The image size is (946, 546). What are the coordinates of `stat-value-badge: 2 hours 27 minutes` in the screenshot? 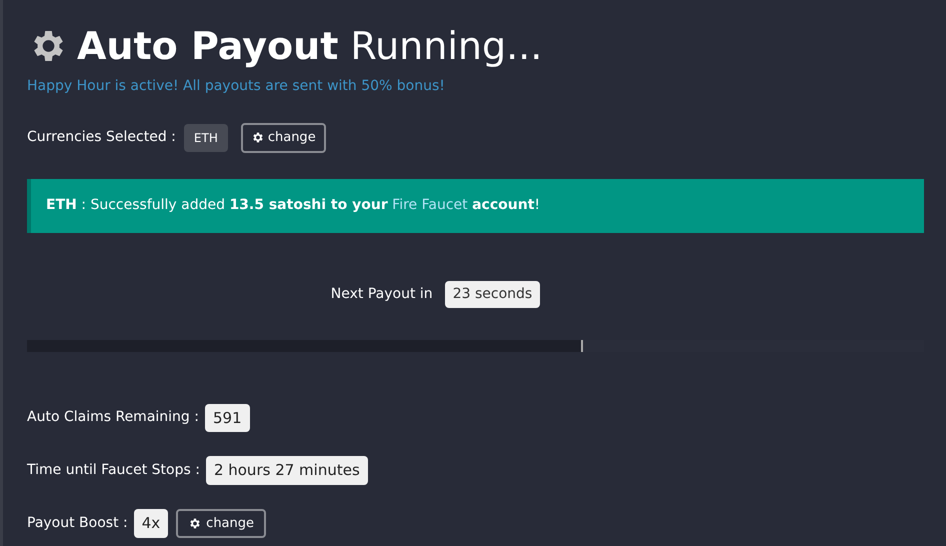 It's located at (287, 470).